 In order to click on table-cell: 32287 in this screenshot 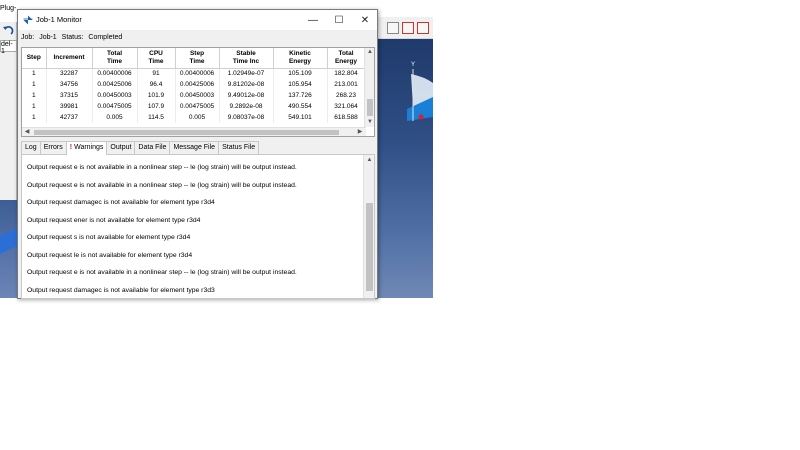, I will do `click(69, 73)`.